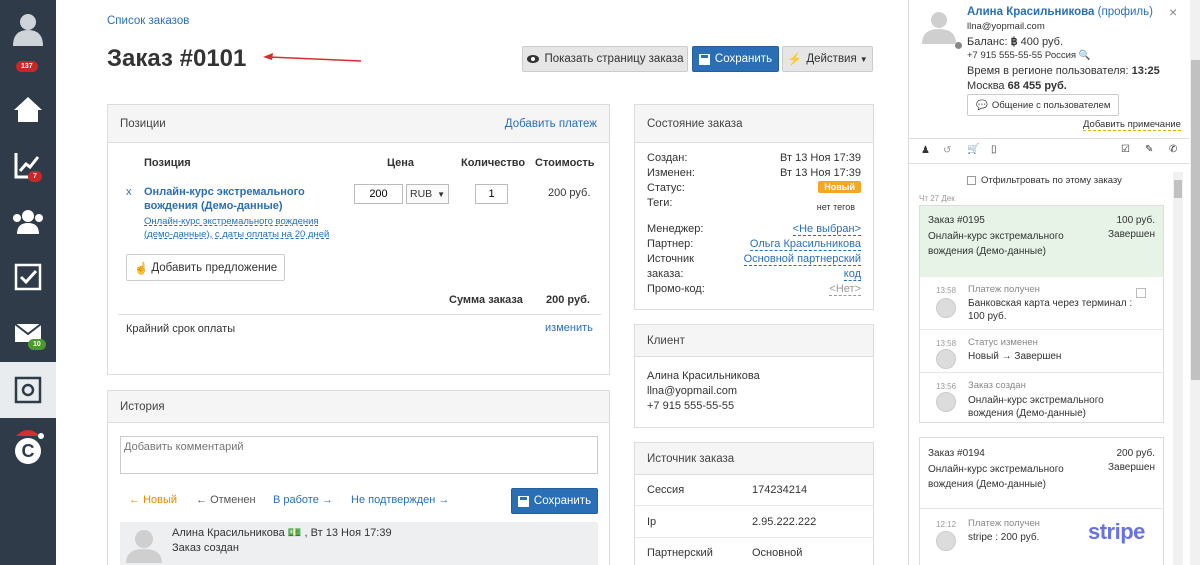  Describe the element at coordinates (401, 163) in the screenshot. I see `col-price: Цена` at that location.